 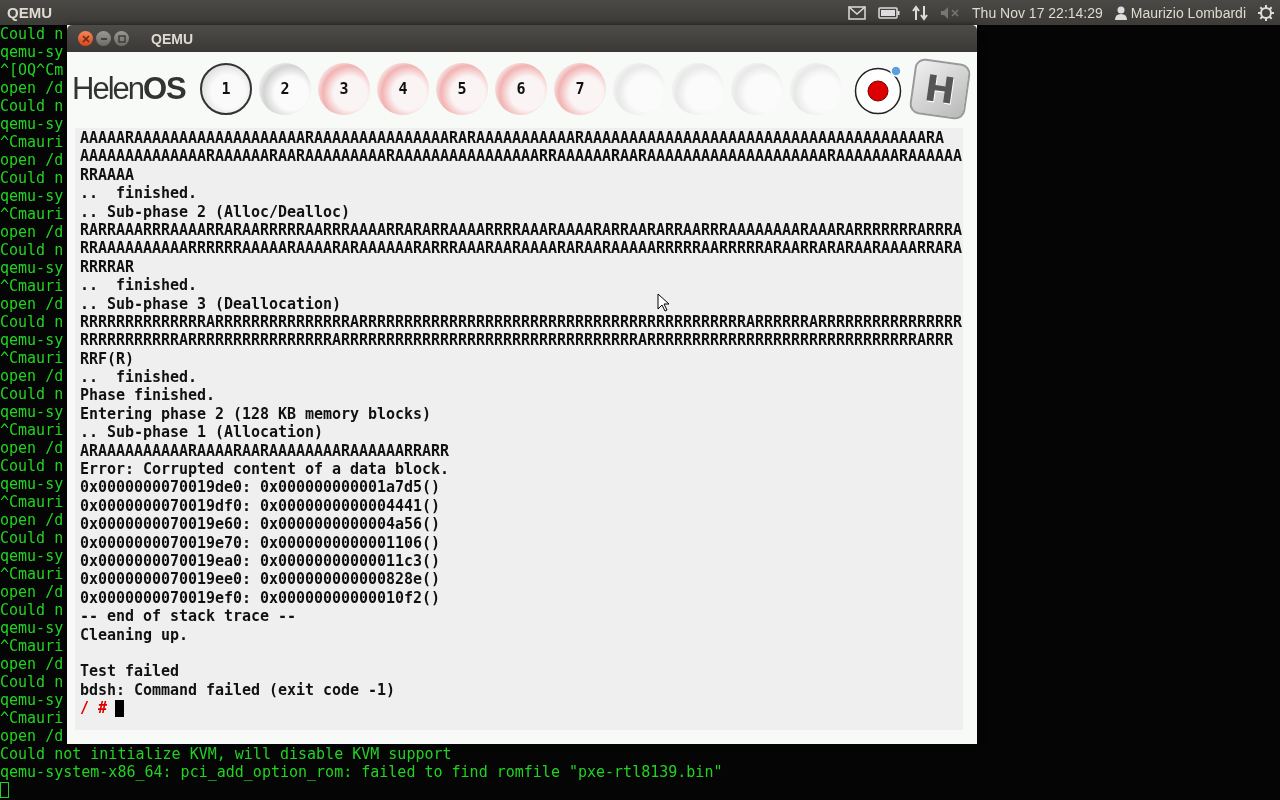 I want to click on console-line: Cleaning up., so click(x=134, y=634).